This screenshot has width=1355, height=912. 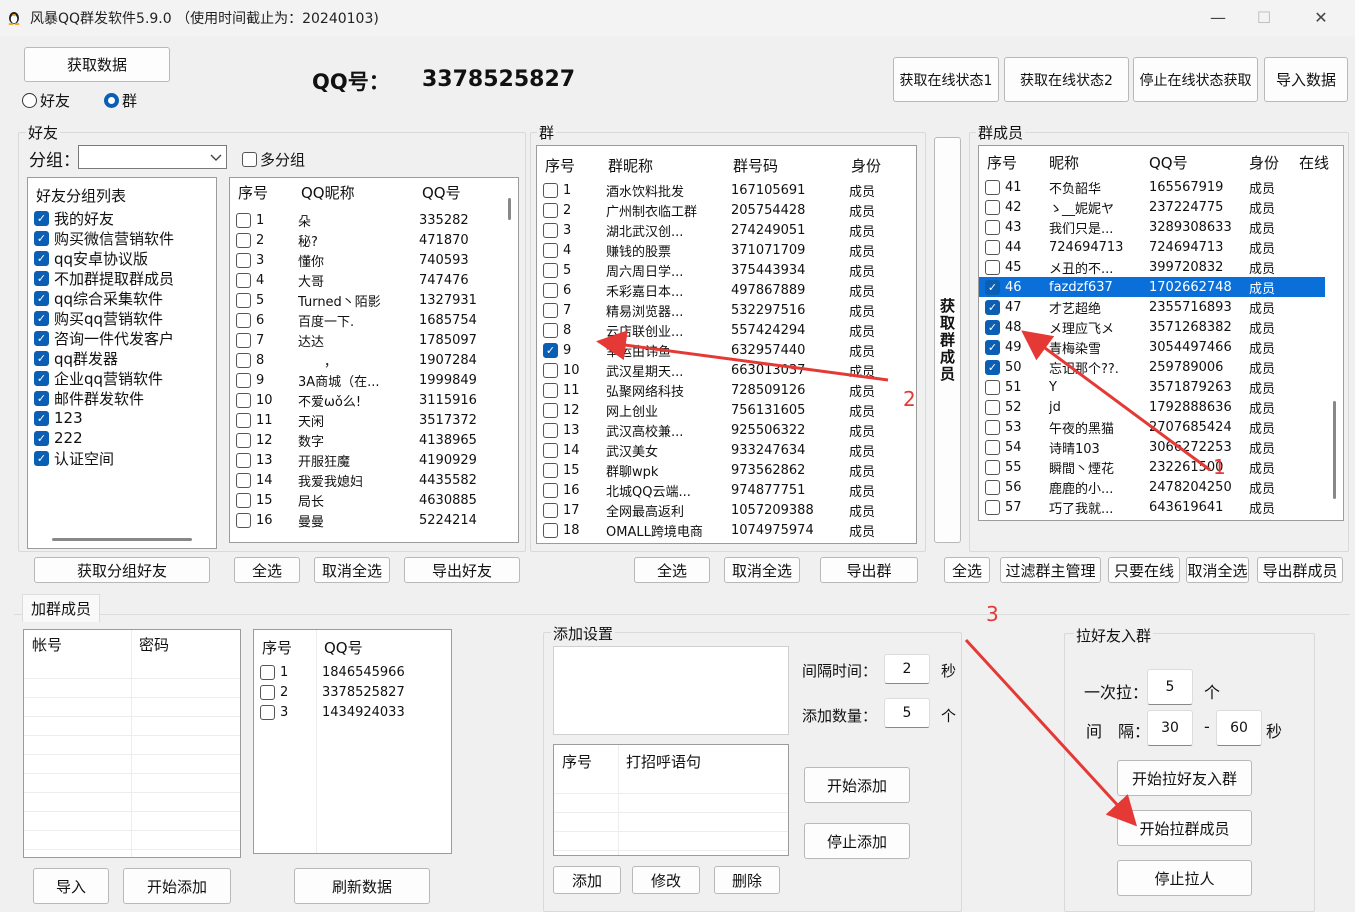 What do you see at coordinates (111, 100) in the screenshot?
I see `radio-group-indicator` at bounding box center [111, 100].